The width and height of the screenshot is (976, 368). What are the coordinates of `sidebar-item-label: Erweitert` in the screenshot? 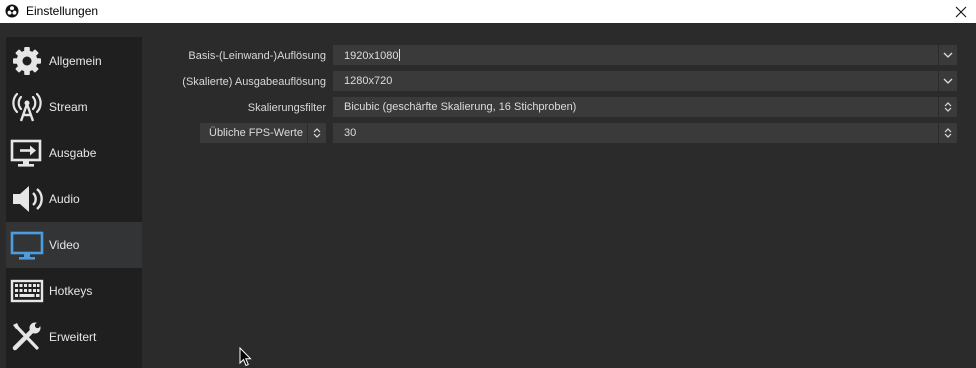 It's located at (73, 337).